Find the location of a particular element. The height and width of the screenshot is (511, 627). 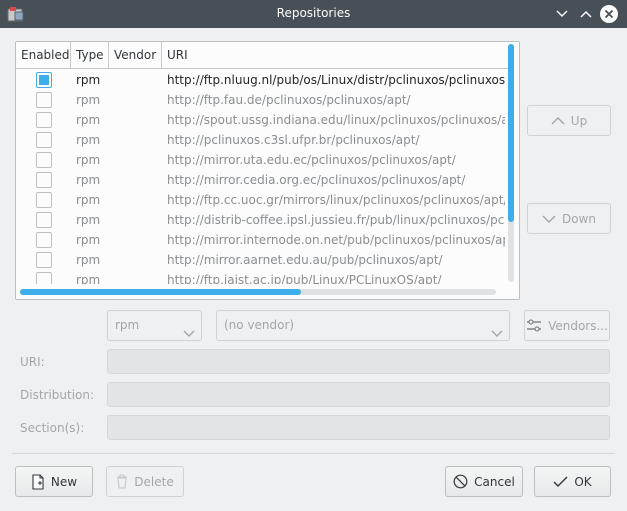

header-uri: URI is located at coordinates (335, 55).